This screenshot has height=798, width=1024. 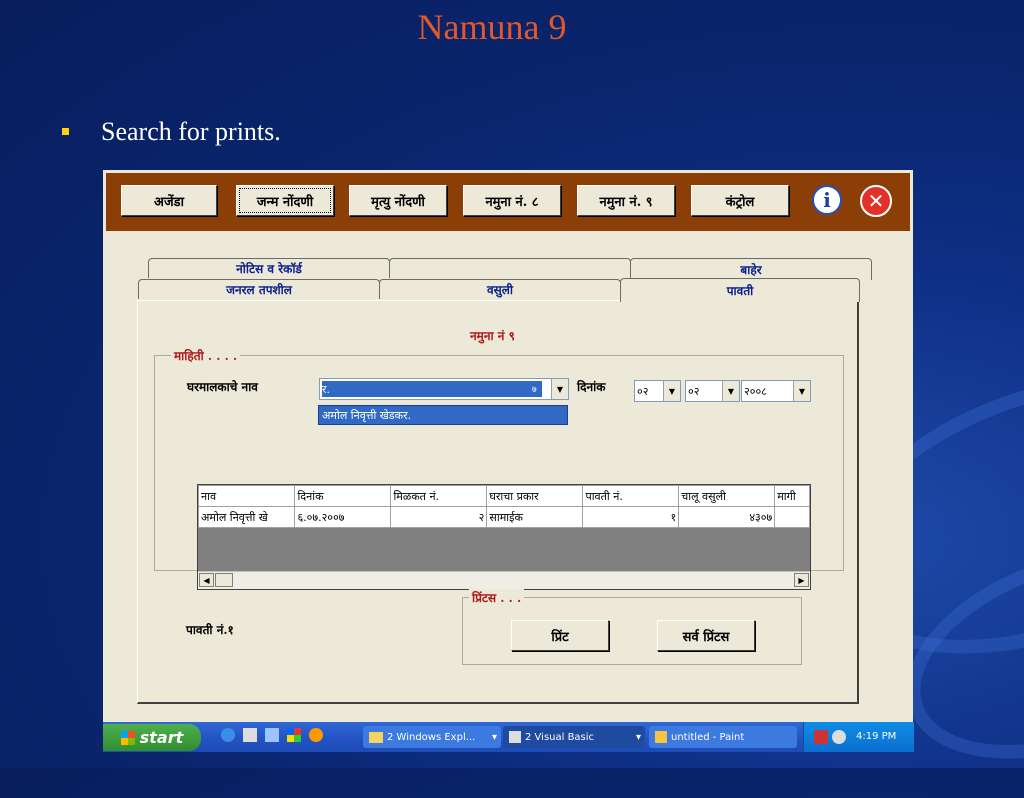 I want to click on start-label: start, so click(x=161, y=737).